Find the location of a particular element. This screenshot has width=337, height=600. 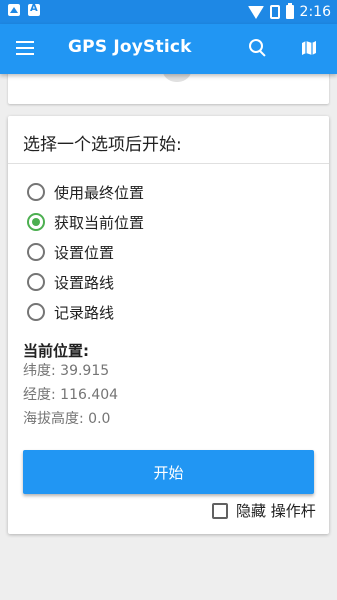

option-label: 使用最终位置 is located at coordinates (99, 192).